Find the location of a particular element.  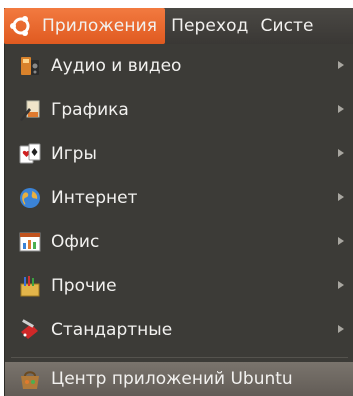

menu-item-office: Офис is located at coordinates (179, 242).